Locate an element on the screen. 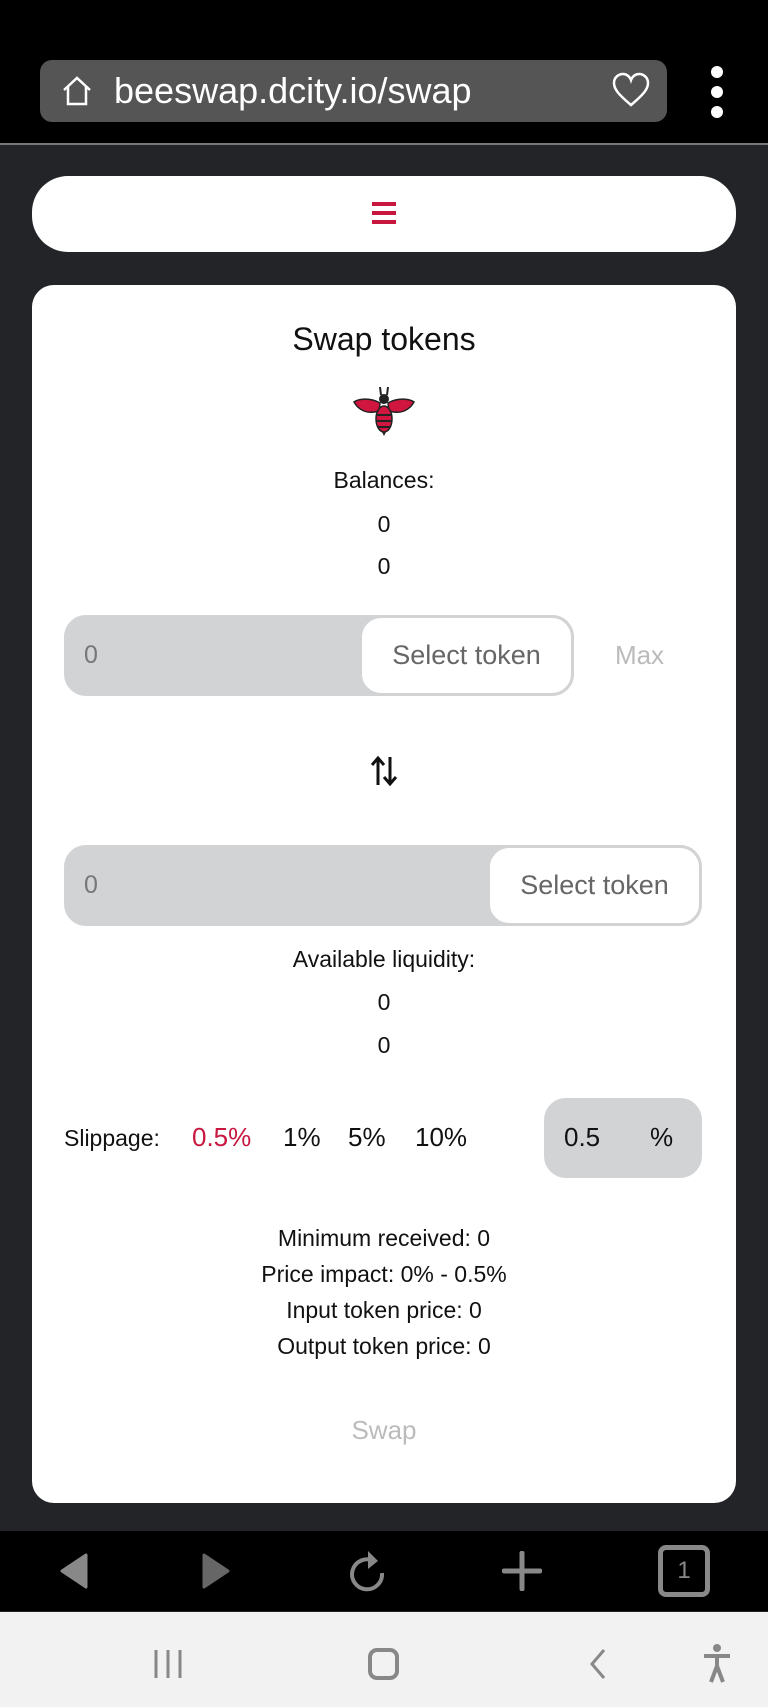 Image resolution: width=768 pixels, height=1707 pixels. minimum-received: Minimum received: 0 is located at coordinates (384, 1238).